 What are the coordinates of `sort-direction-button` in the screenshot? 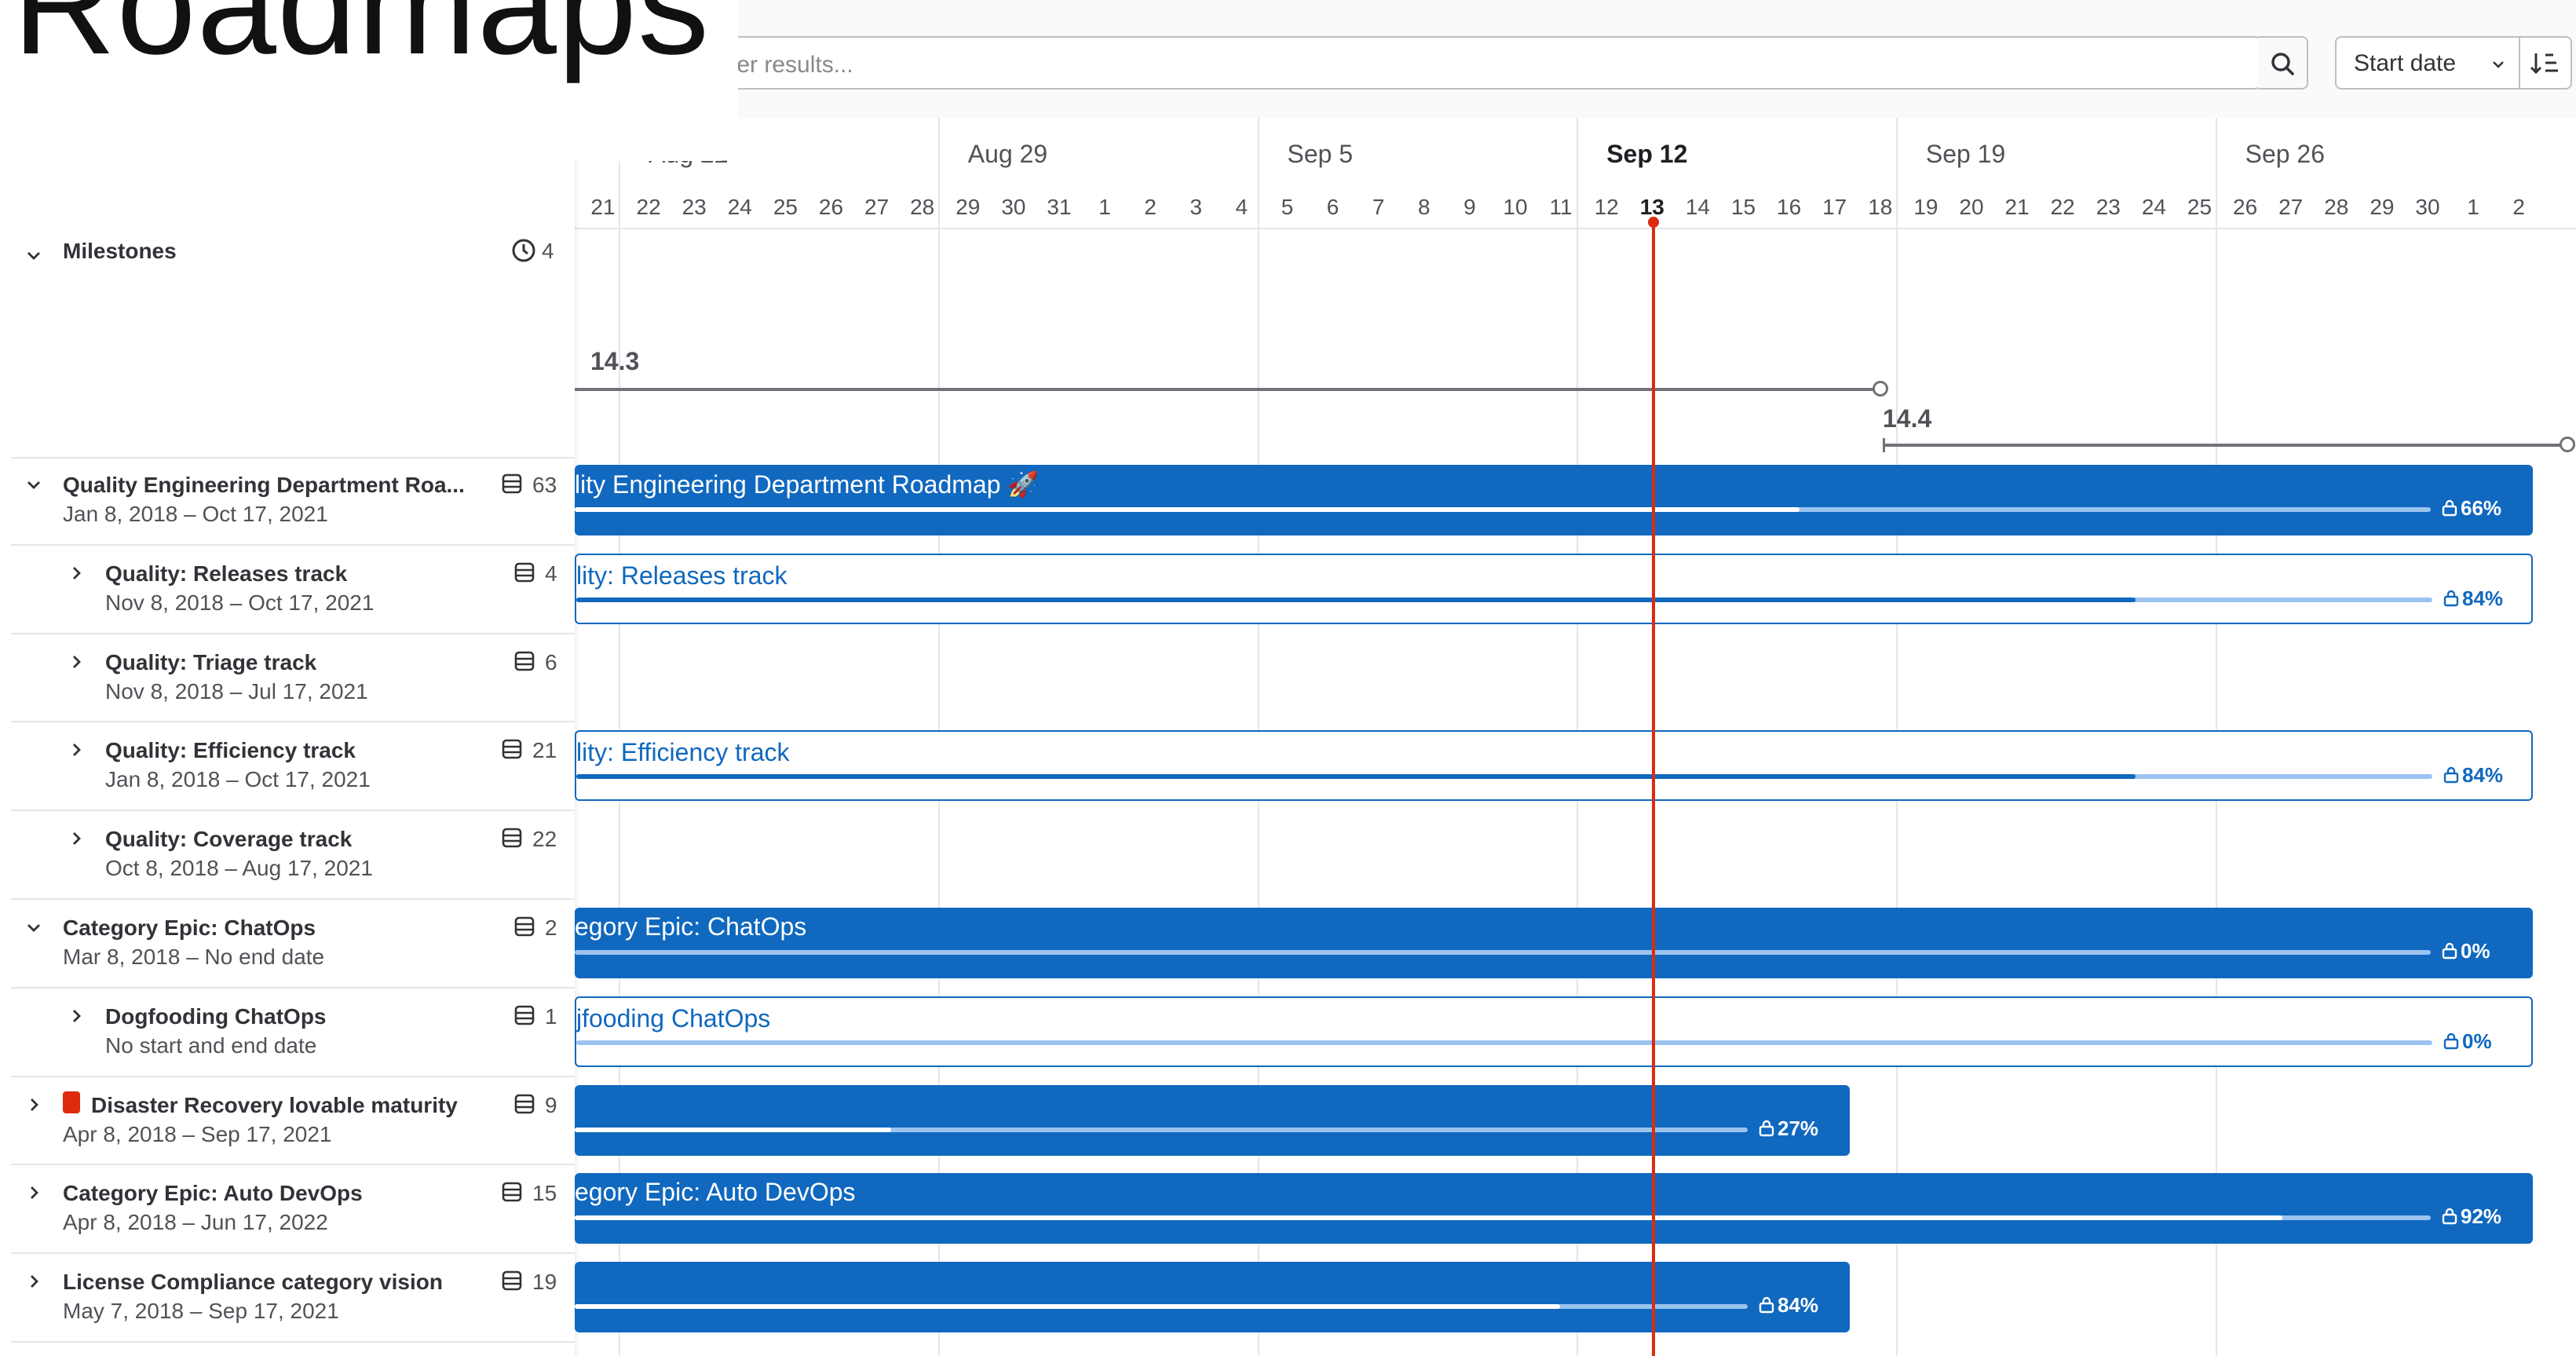 It's located at (2545, 63).